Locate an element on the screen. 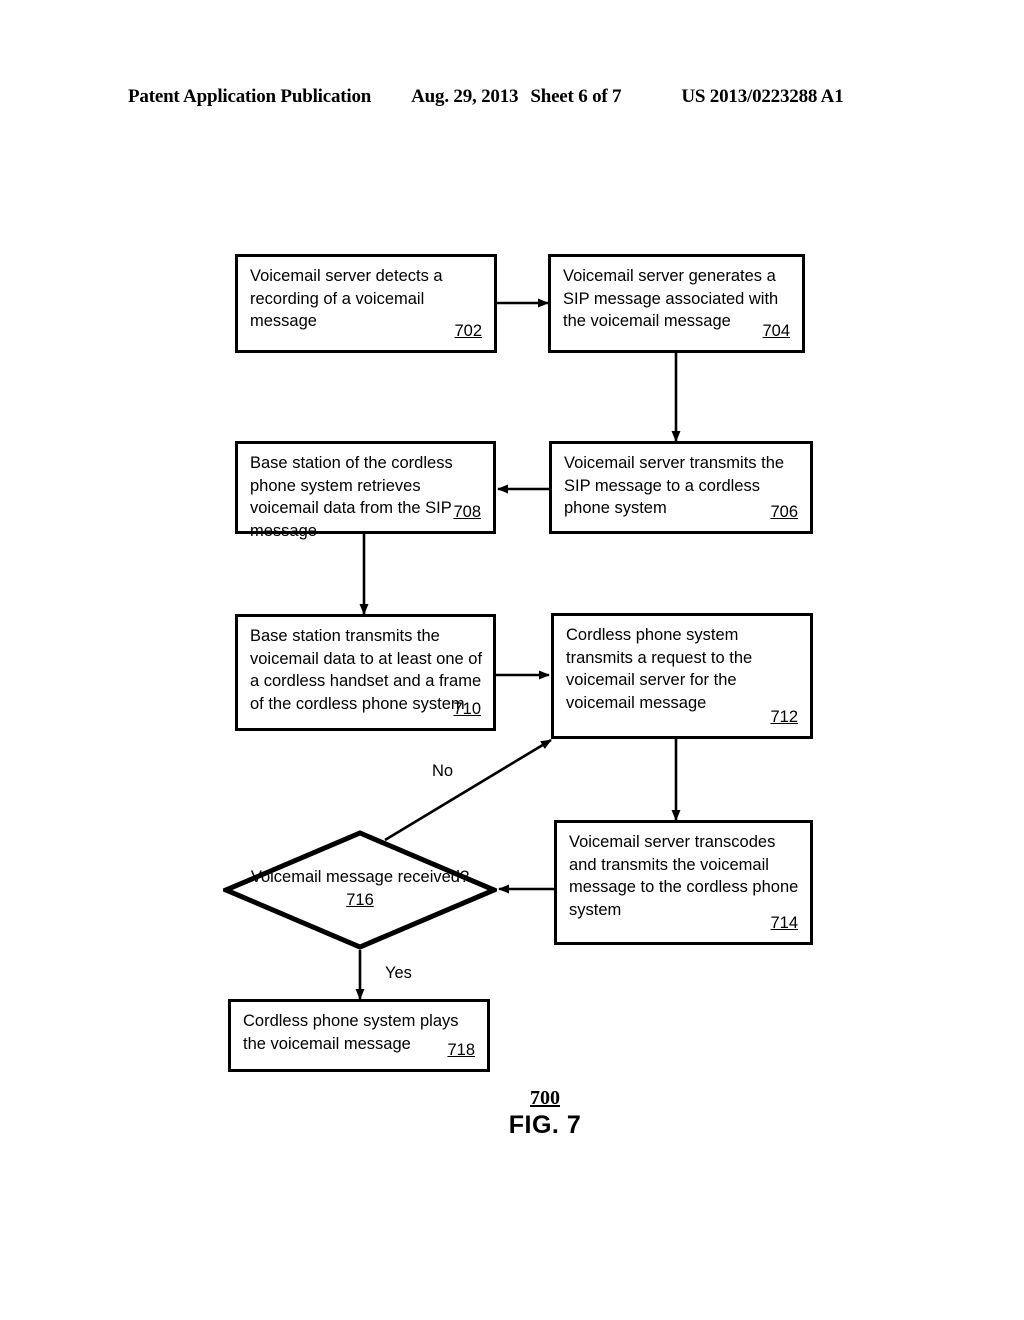 The height and width of the screenshot is (1320, 1024). flow-node-716-ref: 716 is located at coordinates (360, 899).